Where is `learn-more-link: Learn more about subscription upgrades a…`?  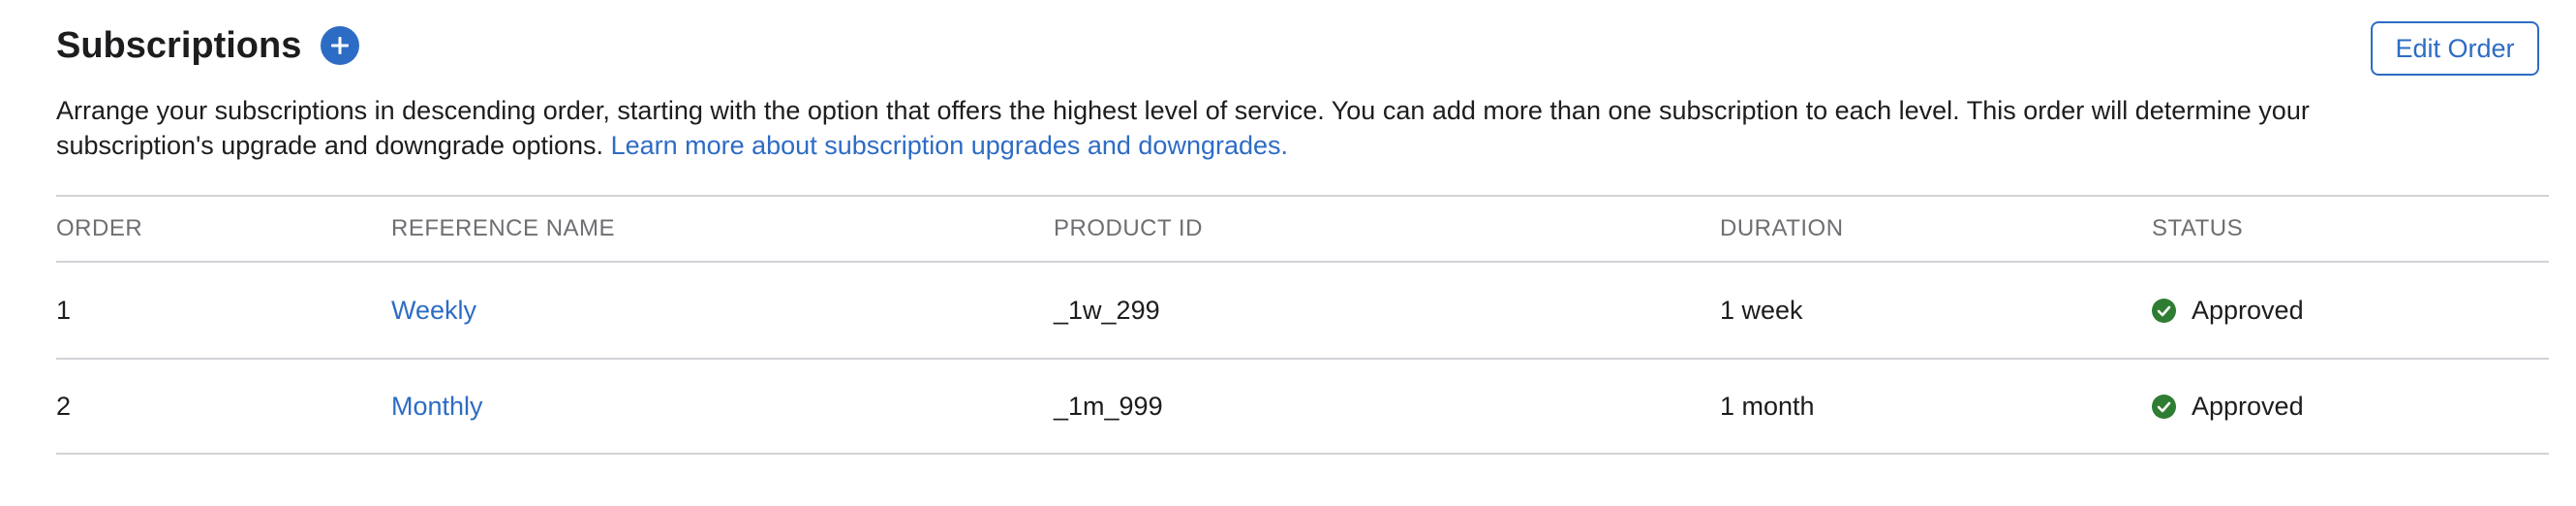 learn-more-link: Learn more about subscription upgrades a… is located at coordinates (949, 145).